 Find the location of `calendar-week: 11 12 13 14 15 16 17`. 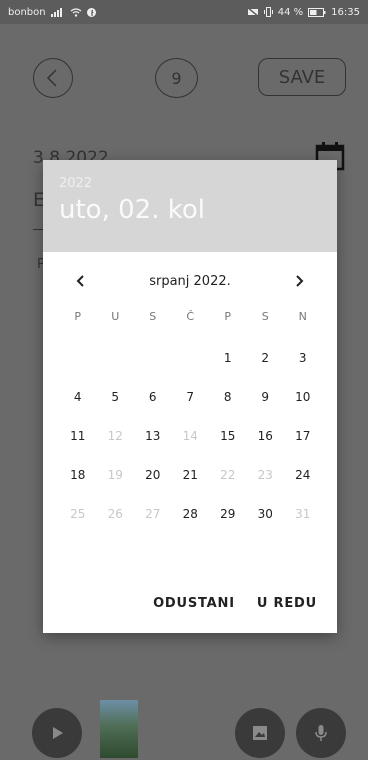

calendar-week: 11 12 13 14 15 16 17 is located at coordinates (190, 435).